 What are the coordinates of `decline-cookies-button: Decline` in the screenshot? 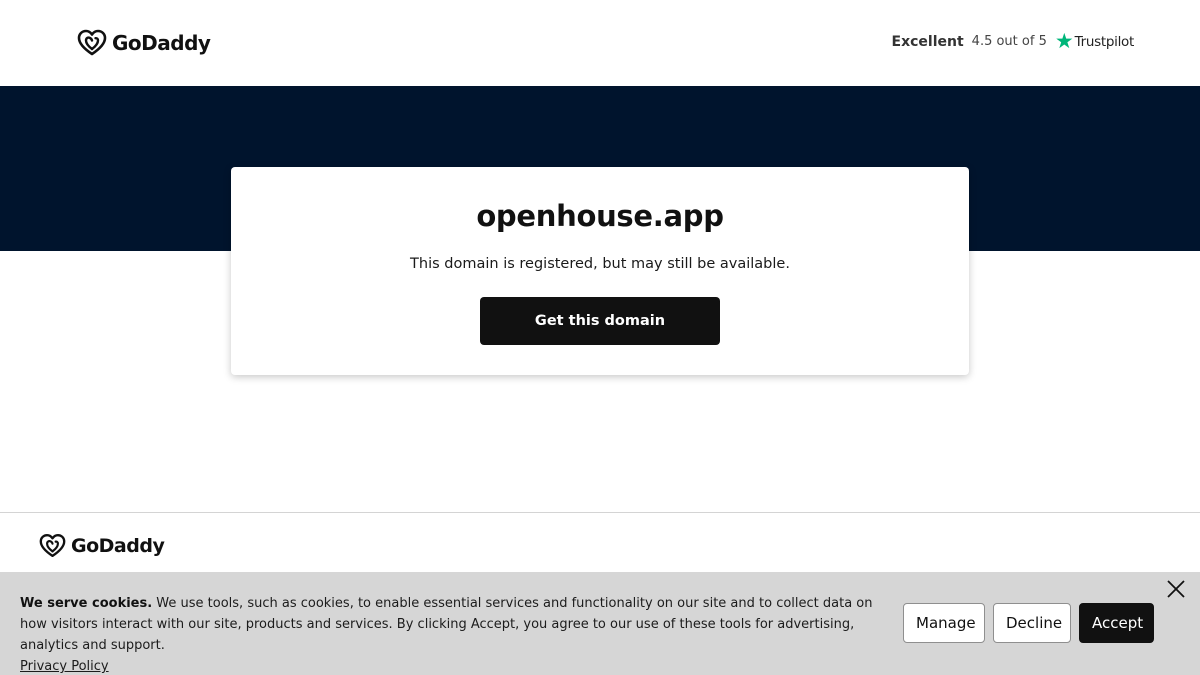 It's located at (1032, 623).